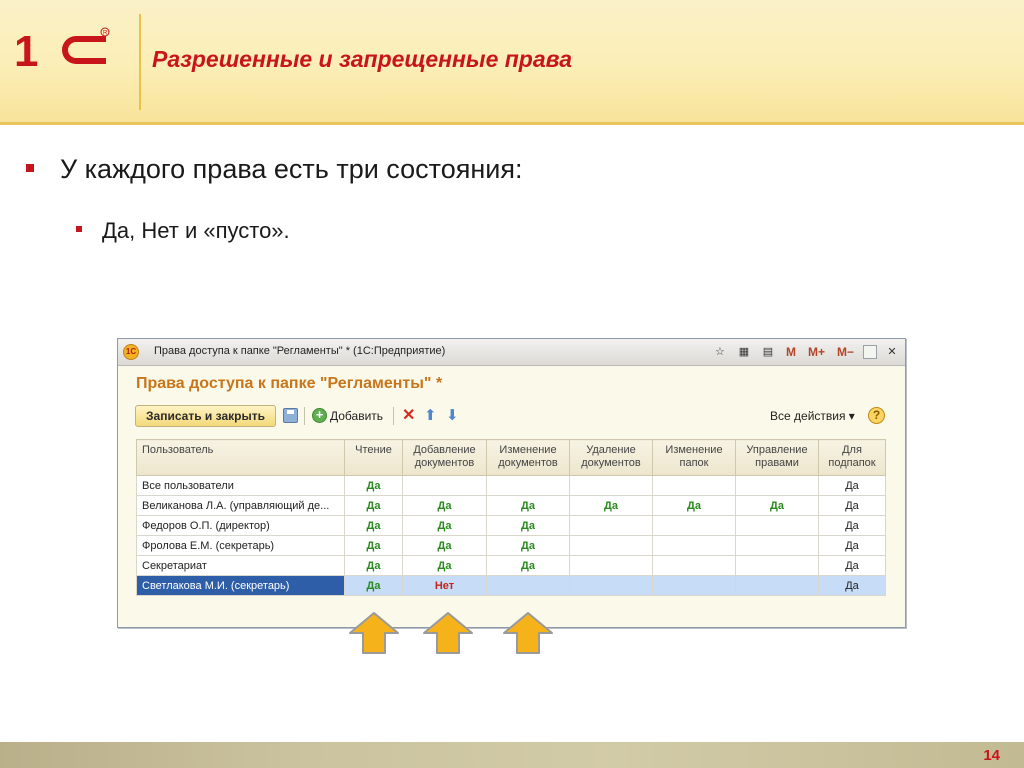  What do you see at coordinates (183, 231) in the screenshot?
I see `bullet-level2: Да, Нет и «пусто».` at bounding box center [183, 231].